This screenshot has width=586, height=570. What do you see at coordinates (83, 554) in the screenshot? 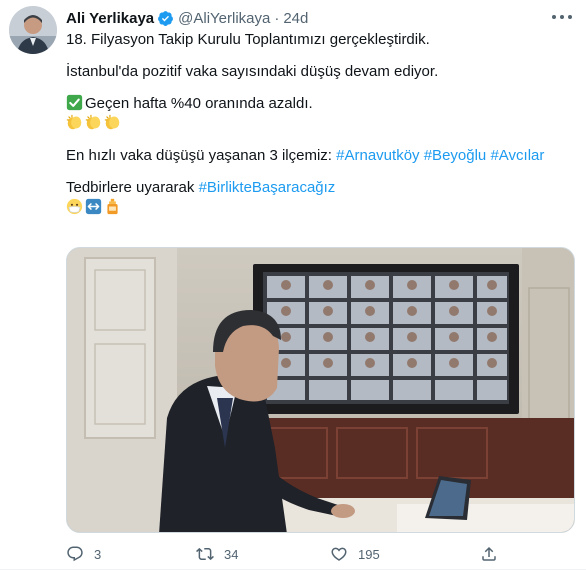
I see `reply-button: 3` at bounding box center [83, 554].